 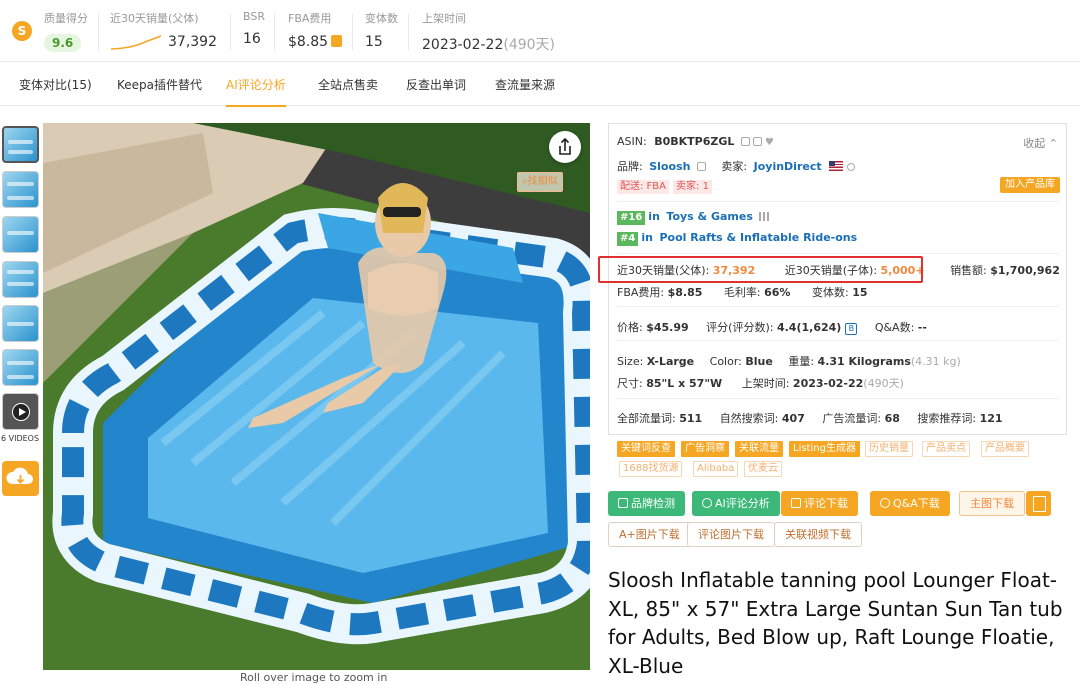 What do you see at coordinates (758, 237) in the screenshot?
I see `rank-category-link: Pool Rafts & Inflatable Ride-ons` at bounding box center [758, 237].